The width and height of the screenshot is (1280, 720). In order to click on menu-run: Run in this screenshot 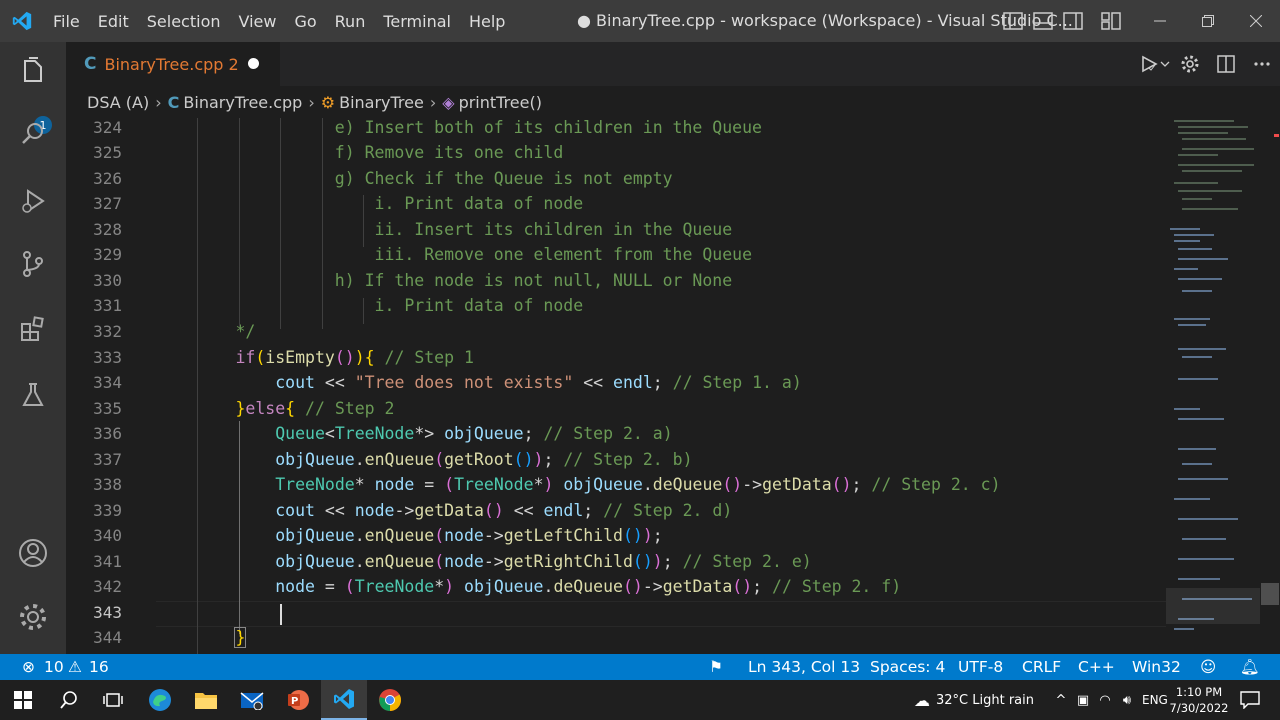, I will do `click(350, 21)`.